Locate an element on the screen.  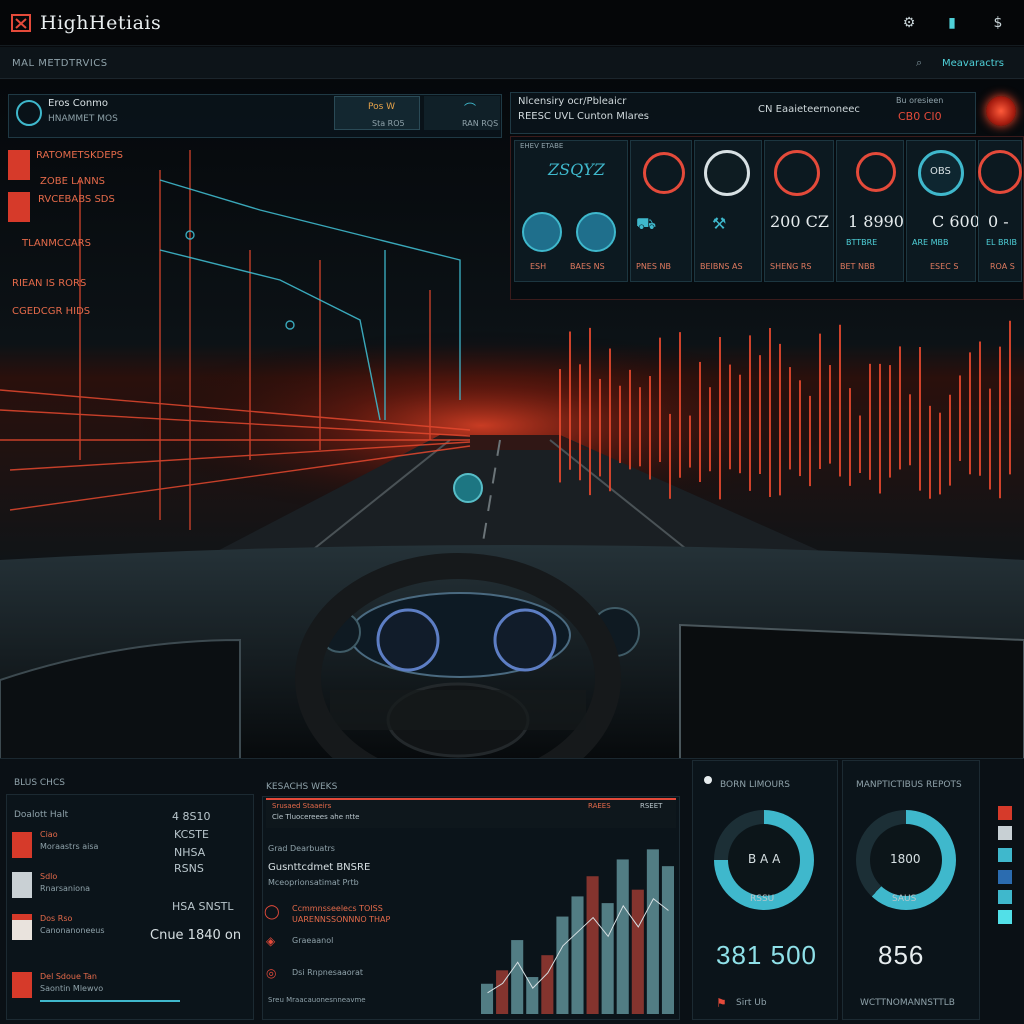
item-4-name: Del Sdoue Tan is located at coordinates (68, 976).